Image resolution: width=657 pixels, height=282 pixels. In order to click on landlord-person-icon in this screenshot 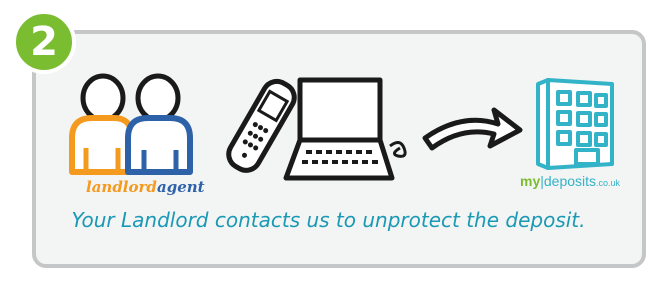, I will do `click(102, 124)`.